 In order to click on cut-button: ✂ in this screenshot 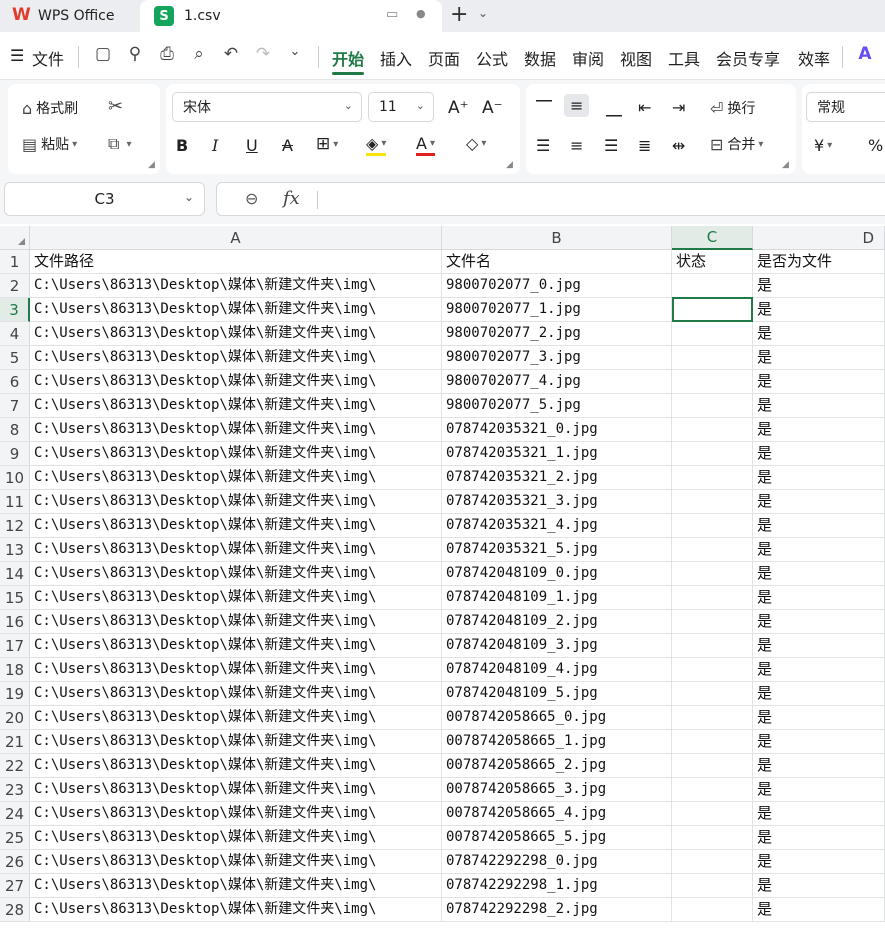, I will do `click(117, 106)`.